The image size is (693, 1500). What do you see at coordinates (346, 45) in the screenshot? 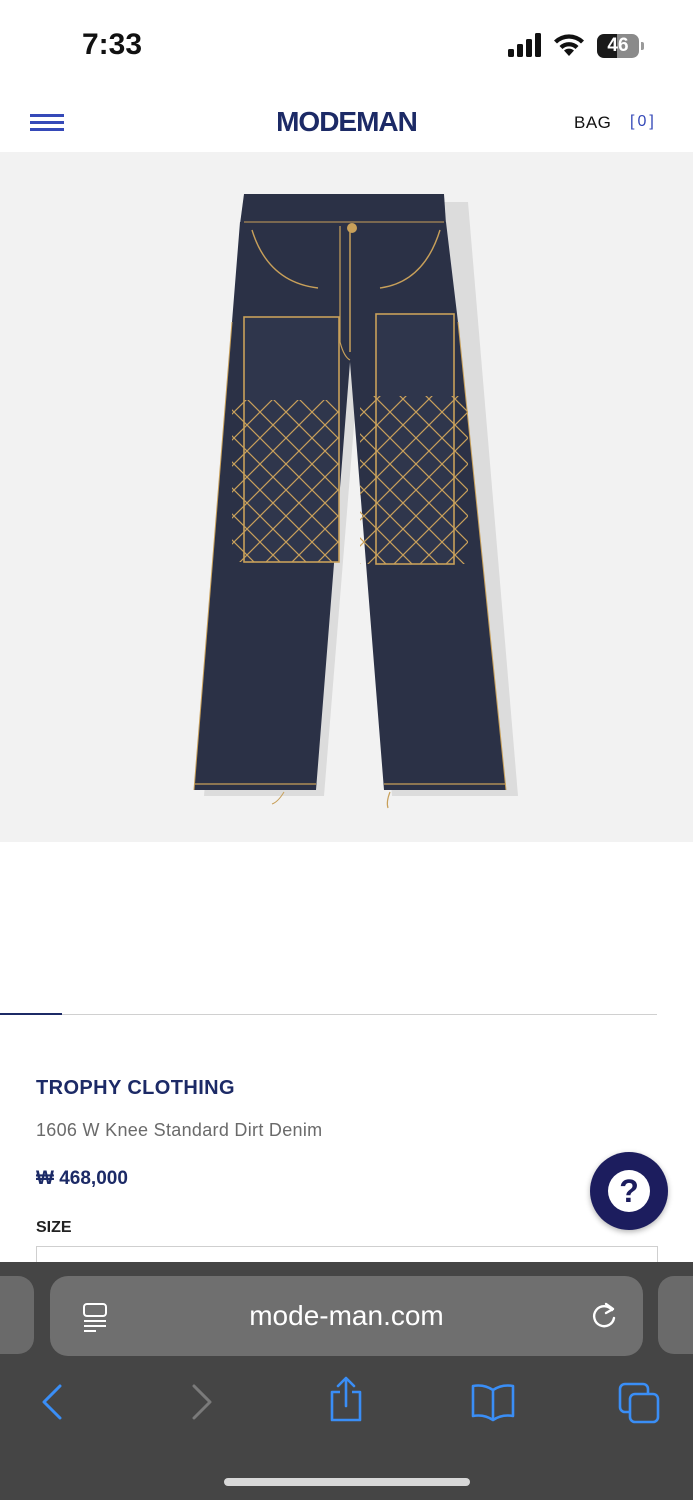
I see `status-bar: 7:33 46` at bounding box center [346, 45].